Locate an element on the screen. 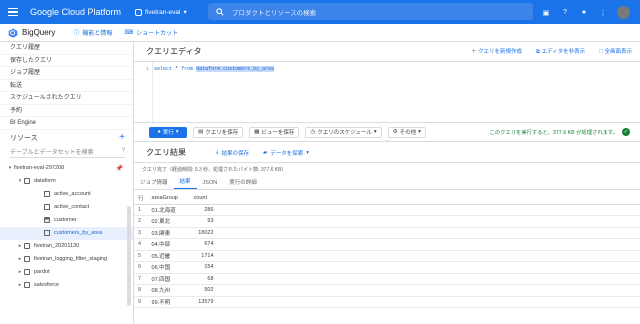 This screenshot has height=324, width=640. sidebar-item-job-history: ジョブ履歴 is located at coordinates (66, 73).